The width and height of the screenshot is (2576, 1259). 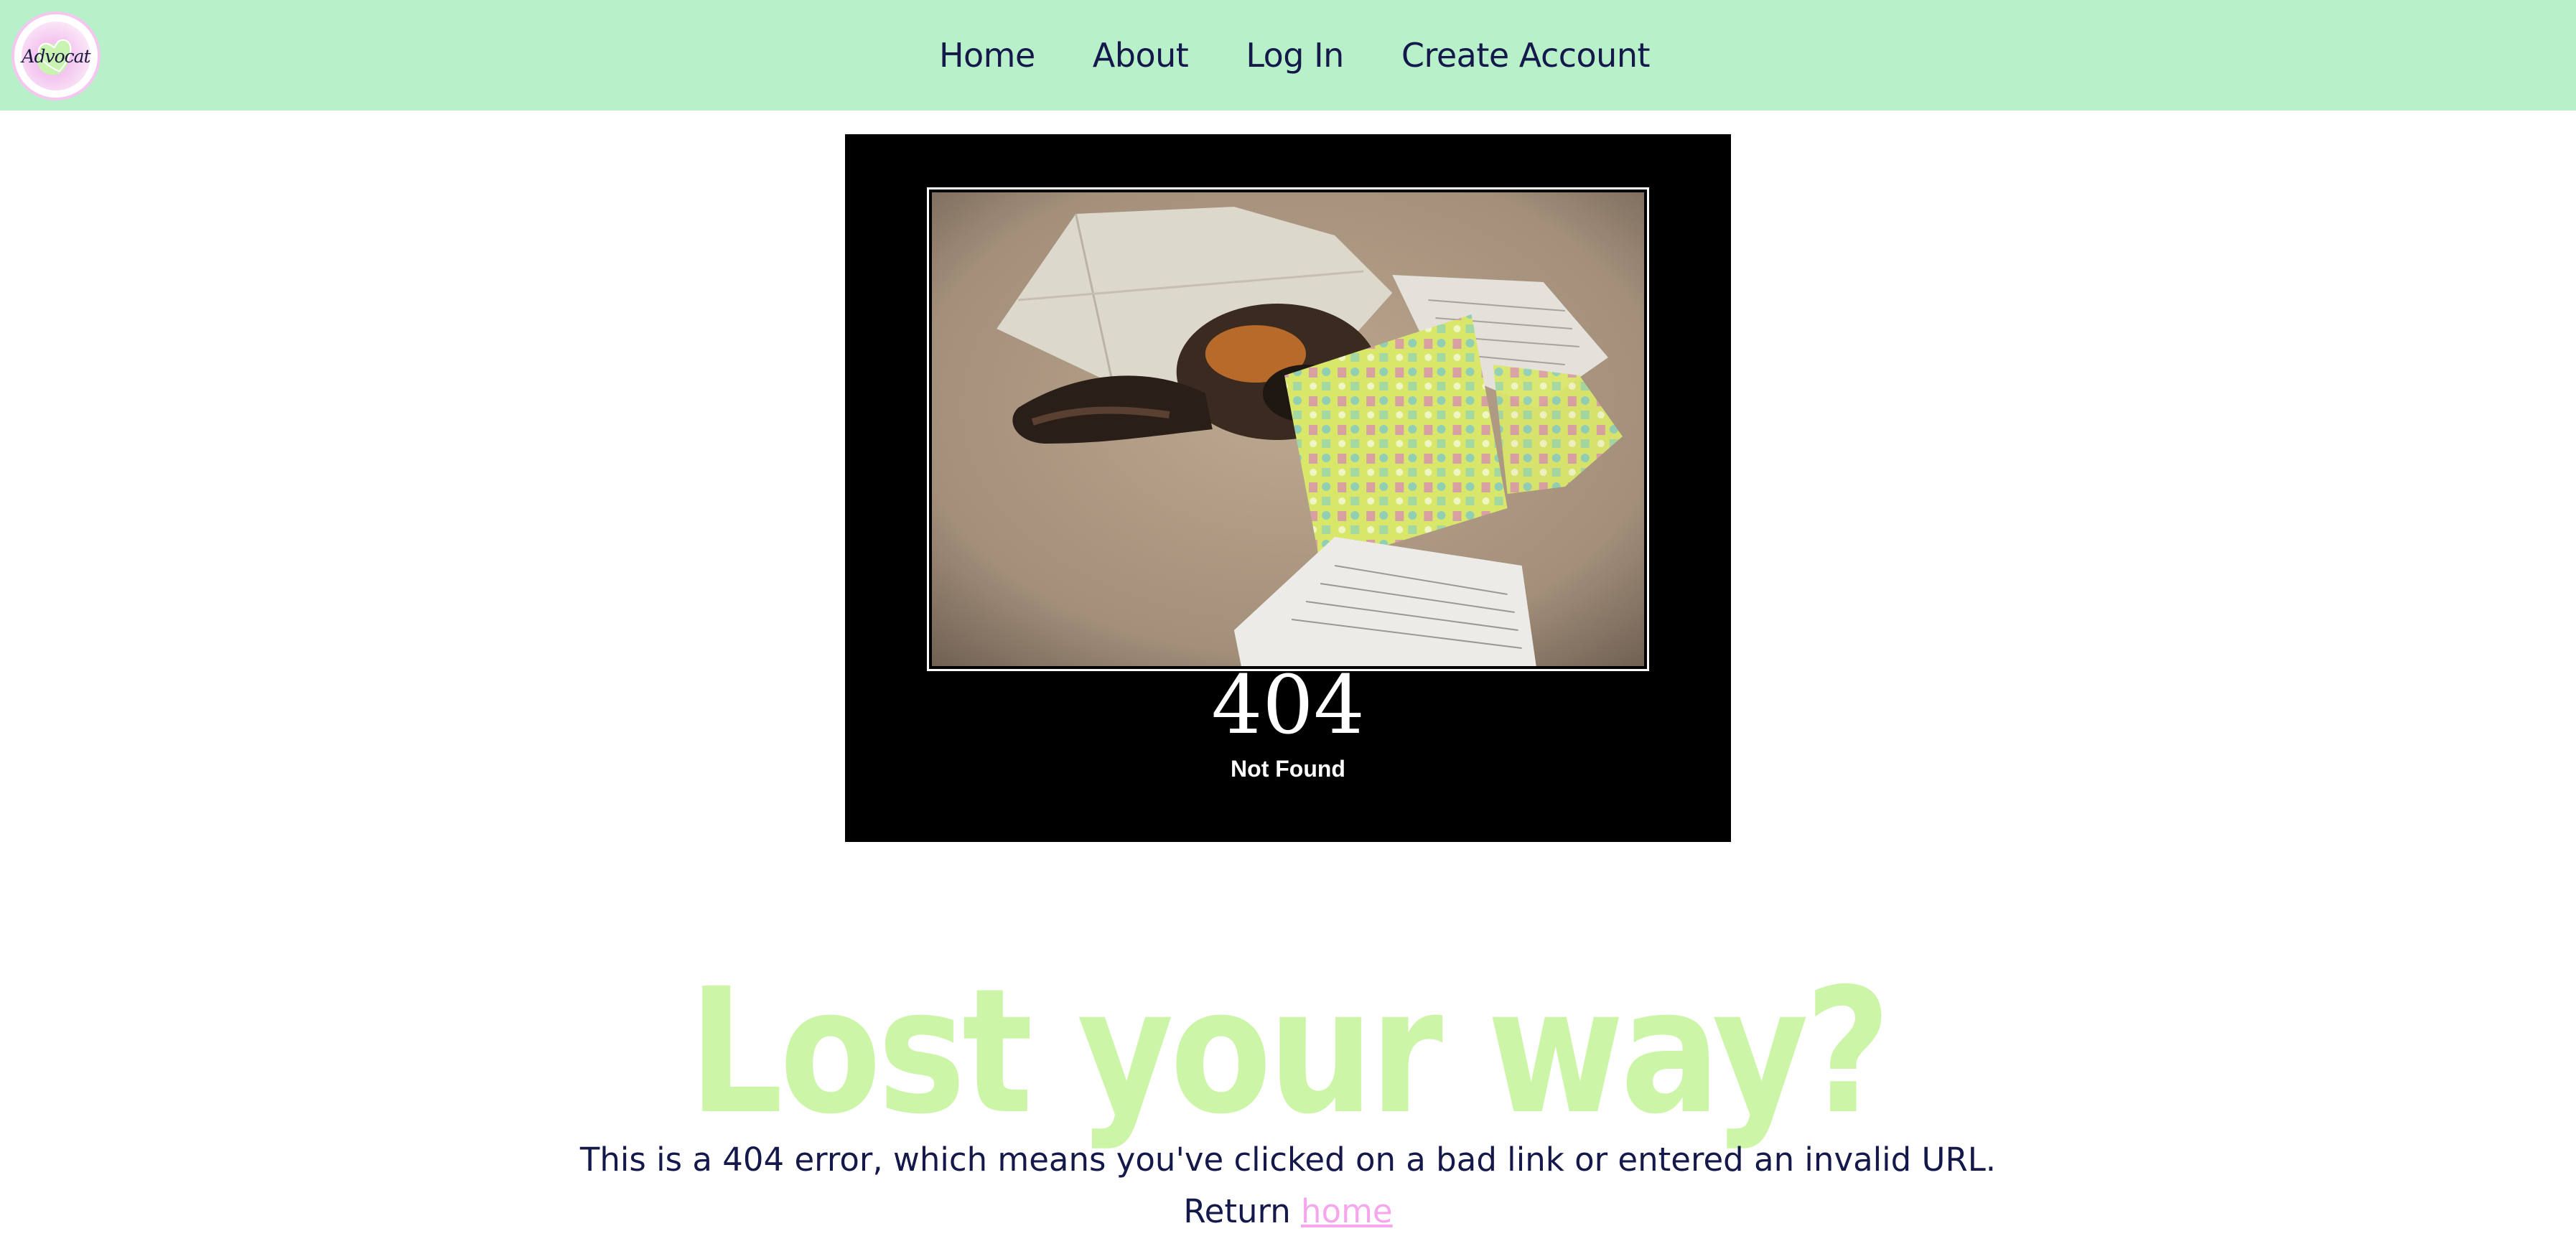 What do you see at coordinates (1288, 706) in the screenshot?
I see `poster-404-number: 404` at bounding box center [1288, 706].